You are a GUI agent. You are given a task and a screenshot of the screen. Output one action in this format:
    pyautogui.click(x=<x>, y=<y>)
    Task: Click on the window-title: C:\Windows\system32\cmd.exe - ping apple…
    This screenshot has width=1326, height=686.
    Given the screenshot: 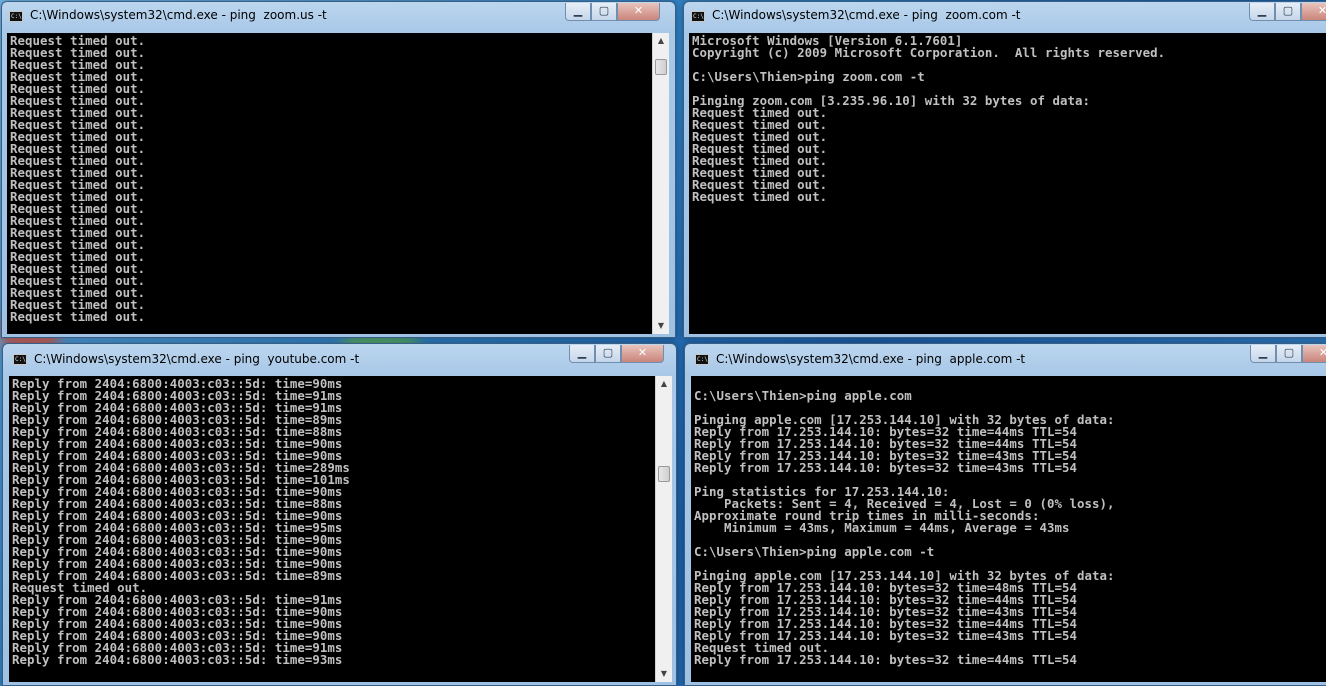 What is the action you would take?
    pyautogui.click(x=871, y=359)
    